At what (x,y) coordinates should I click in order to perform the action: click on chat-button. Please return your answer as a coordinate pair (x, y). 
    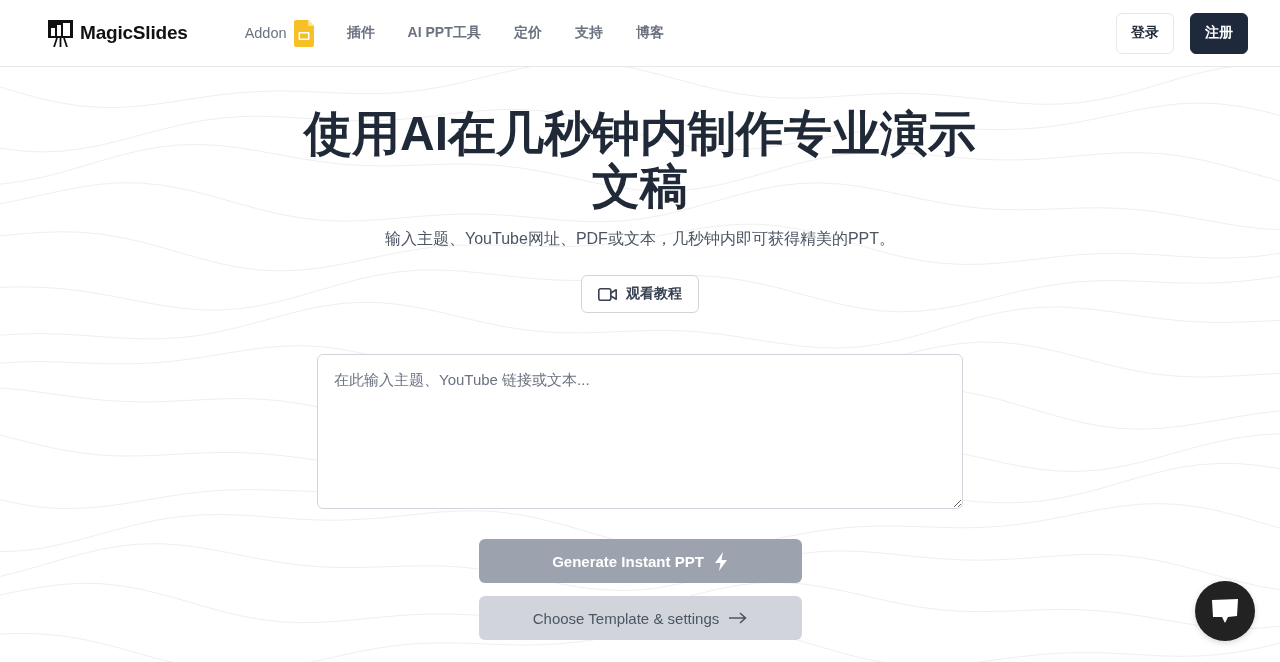
    Looking at the image, I should click on (1225, 611).